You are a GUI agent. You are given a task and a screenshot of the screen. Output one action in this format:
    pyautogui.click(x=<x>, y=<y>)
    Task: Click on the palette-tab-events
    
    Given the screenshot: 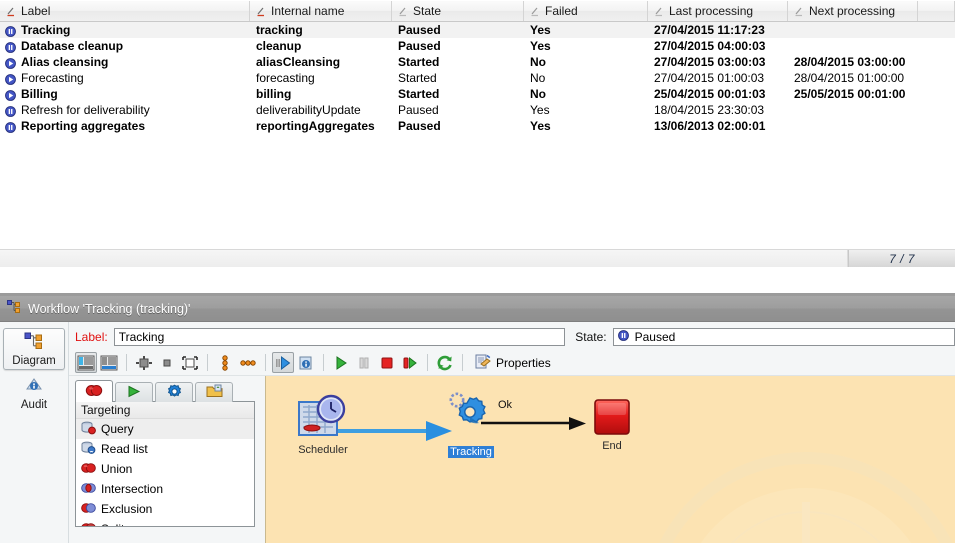 What is the action you would take?
    pyautogui.click(x=214, y=392)
    